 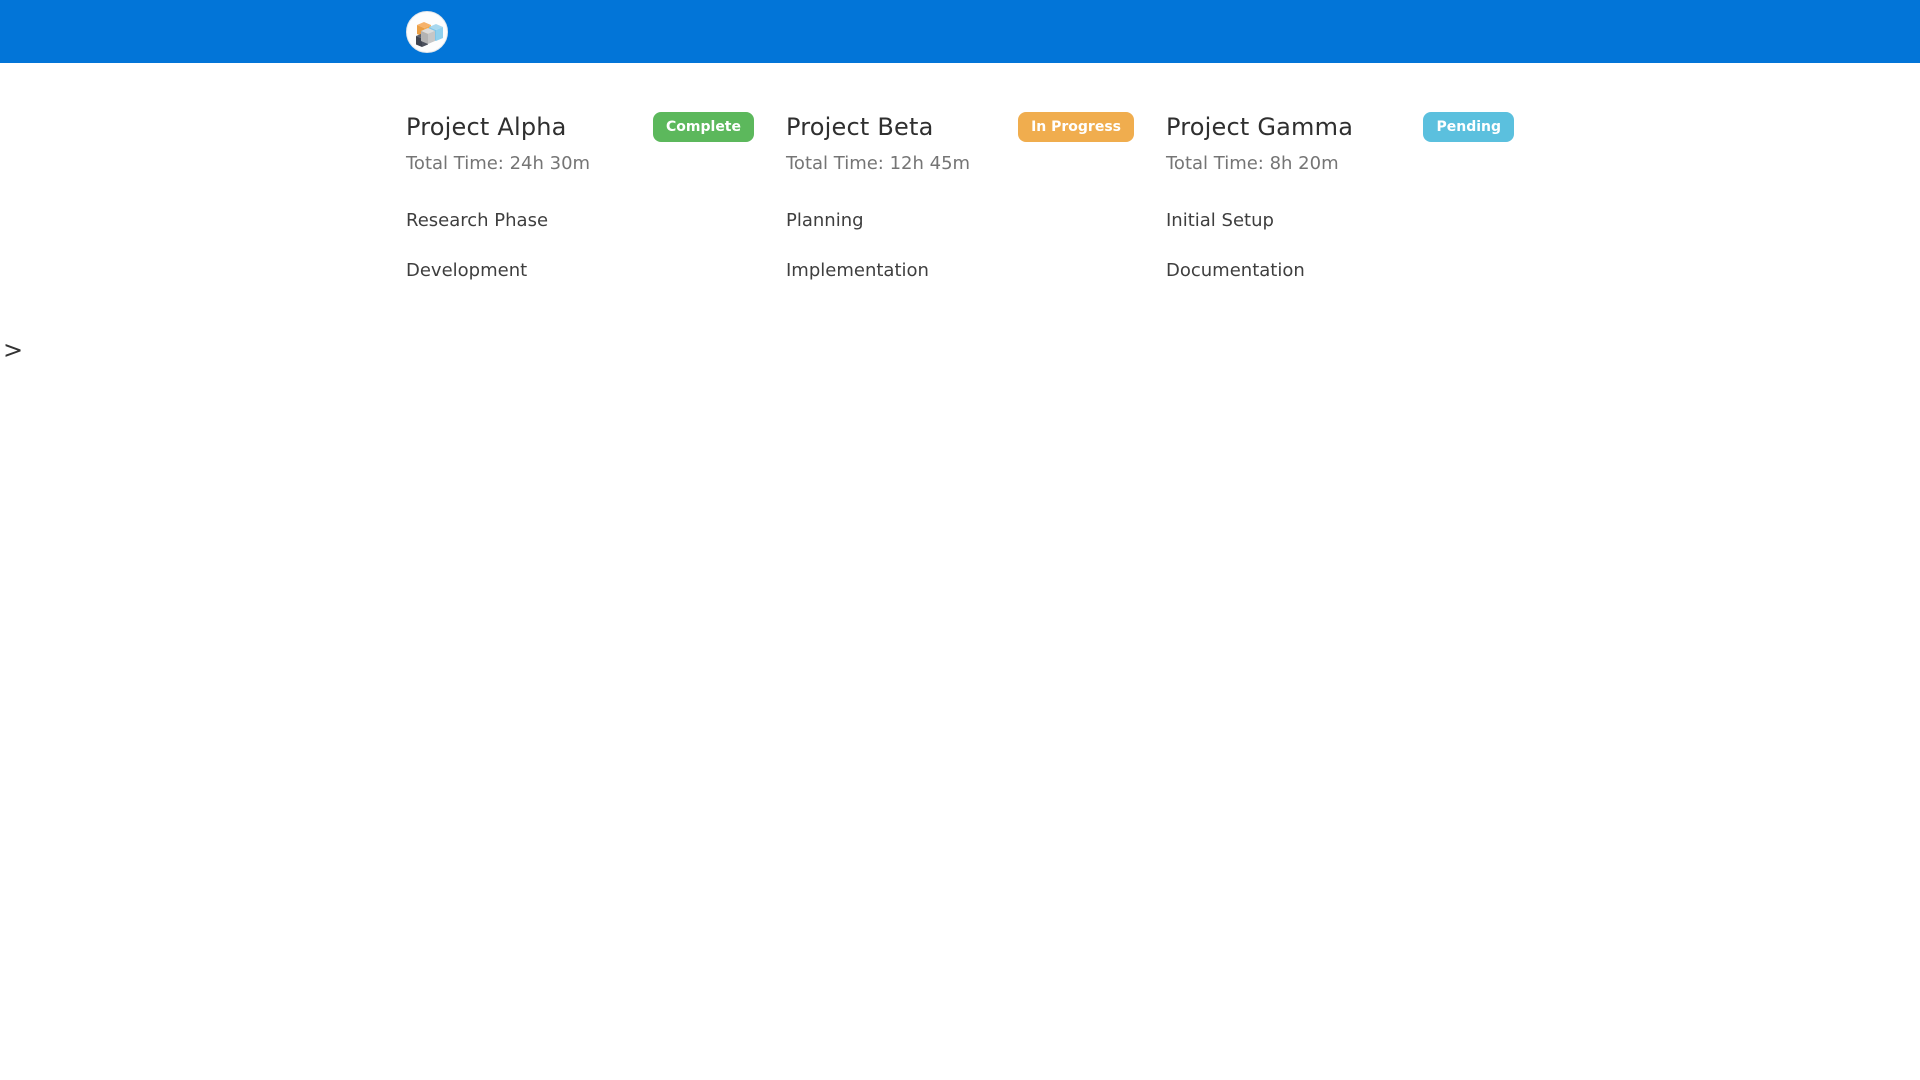 I want to click on project-title: Project Alpha, so click(x=486, y=127).